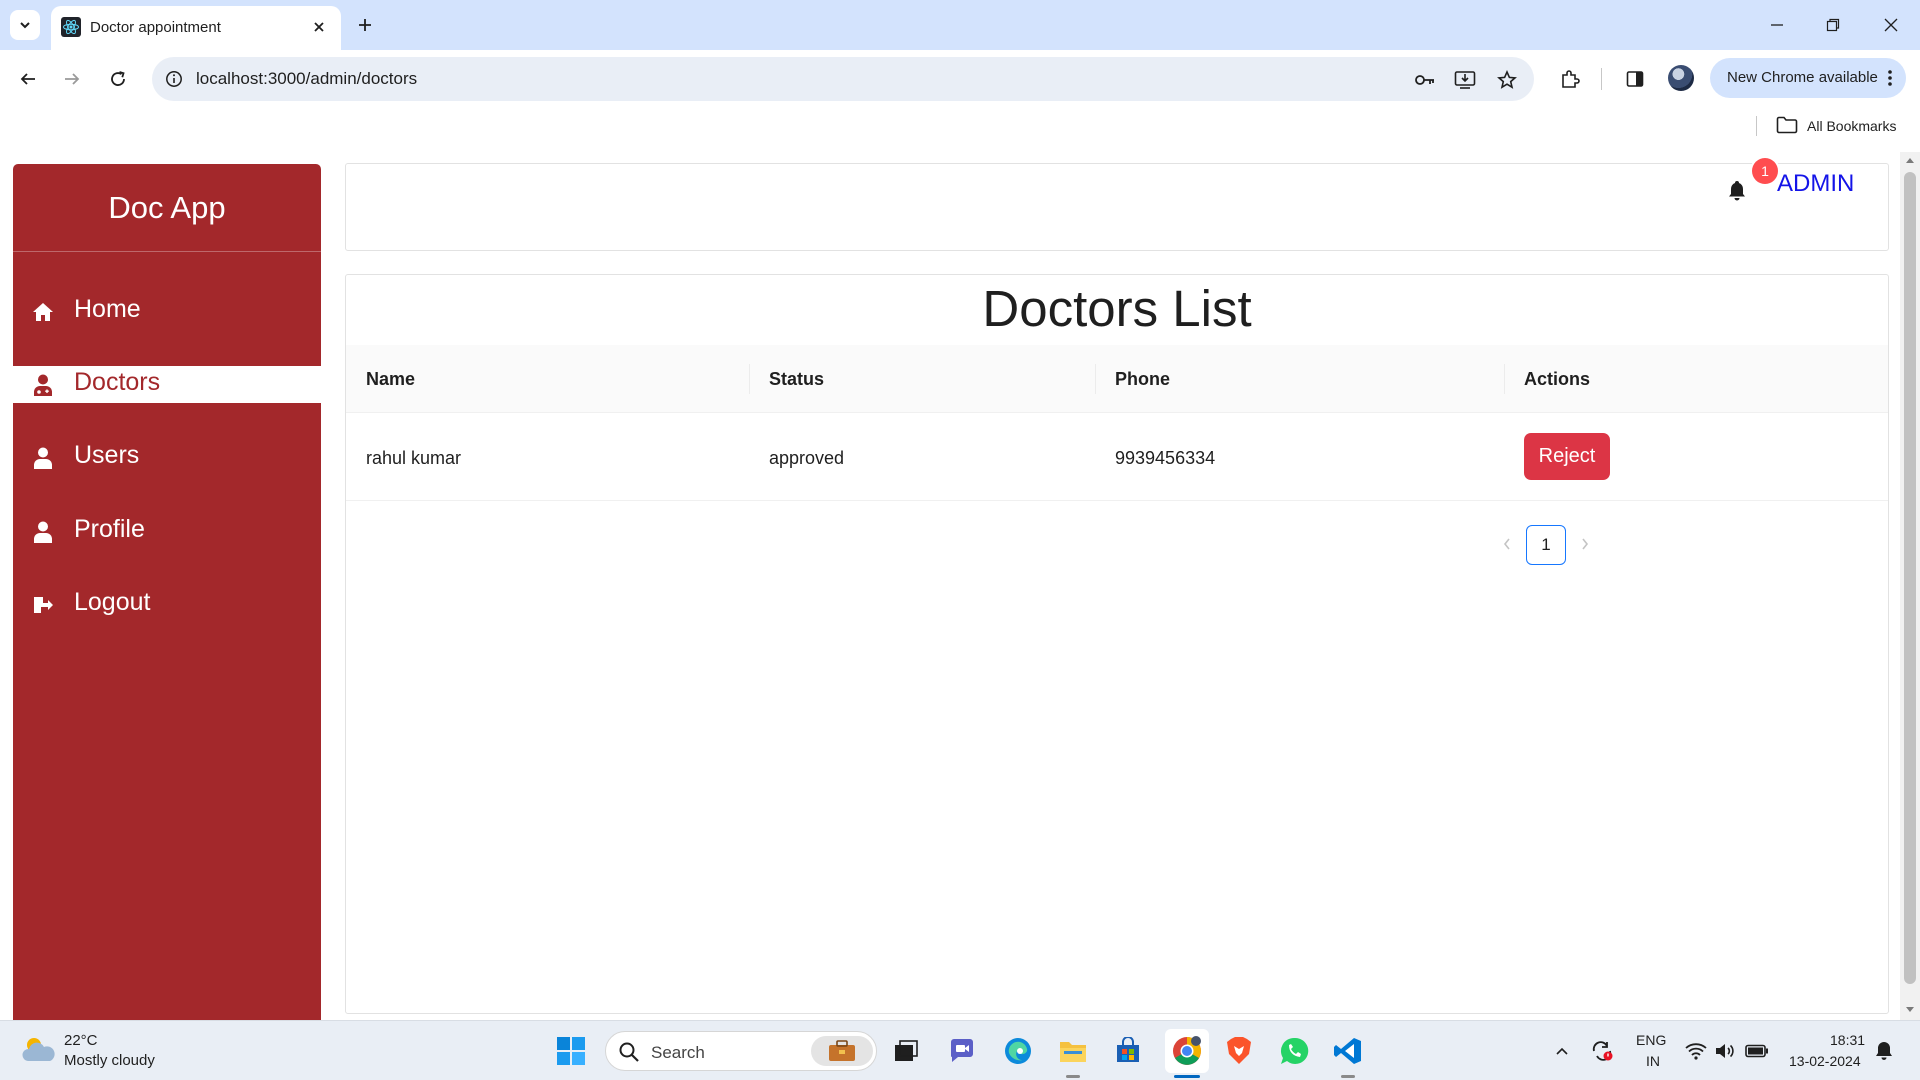 This screenshot has width=1920, height=1080. I want to click on notification-center-button, so click(1884, 1051).